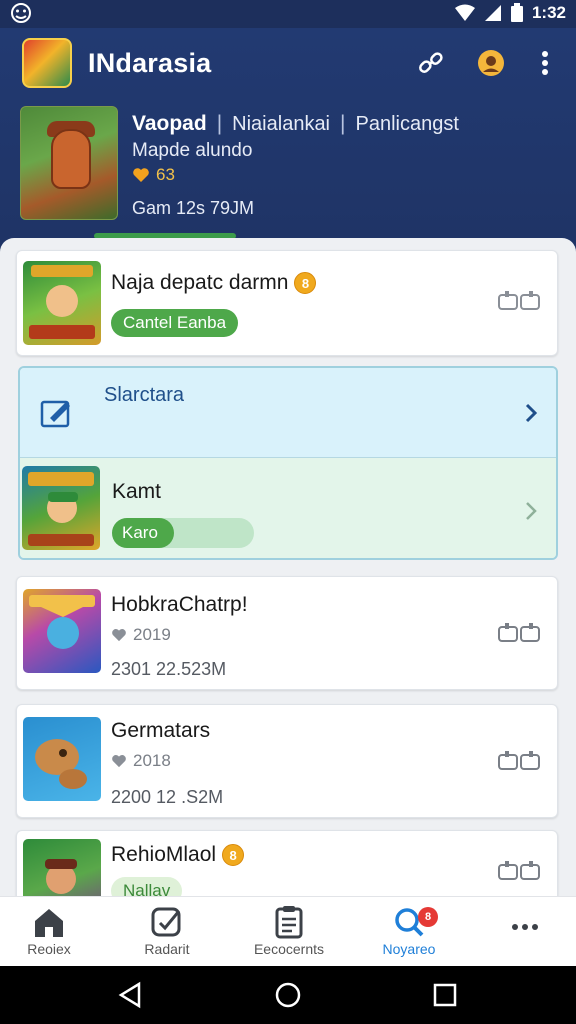 This screenshot has width=576, height=1024. Describe the element at coordinates (147, 887) in the screenshot. I see `category-pill: Nallav` at that location.